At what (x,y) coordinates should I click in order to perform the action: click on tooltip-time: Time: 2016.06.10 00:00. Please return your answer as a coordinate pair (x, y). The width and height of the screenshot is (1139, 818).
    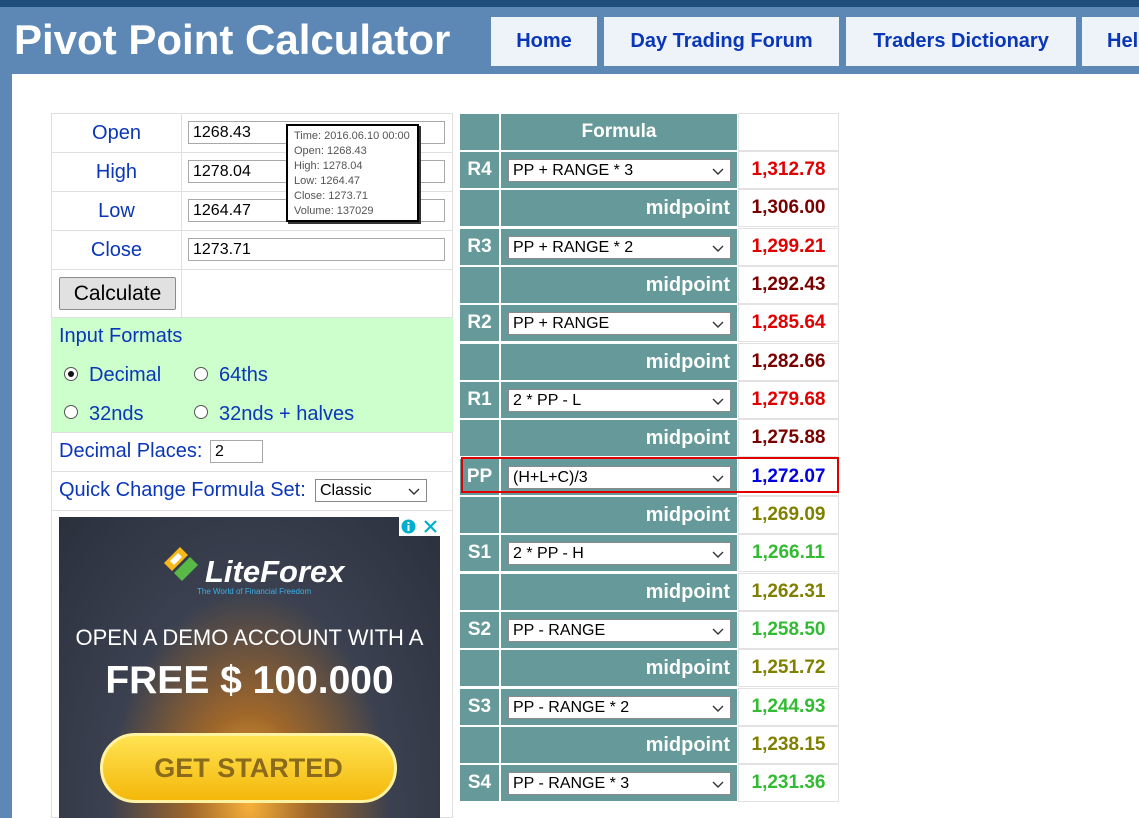
    Looking at the image, I should click on (352, 136).